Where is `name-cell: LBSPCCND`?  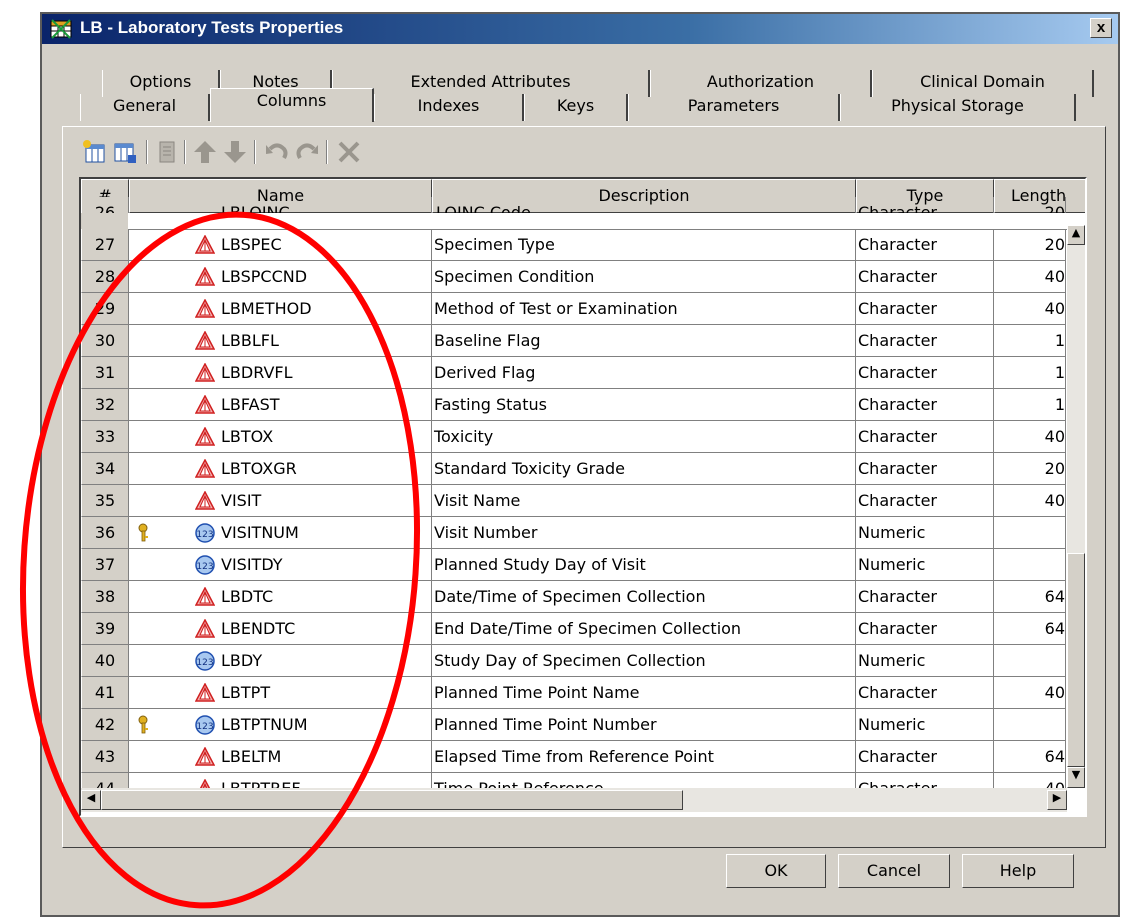 name-cell: LBSPCCND is located at coordinates (280, 277).